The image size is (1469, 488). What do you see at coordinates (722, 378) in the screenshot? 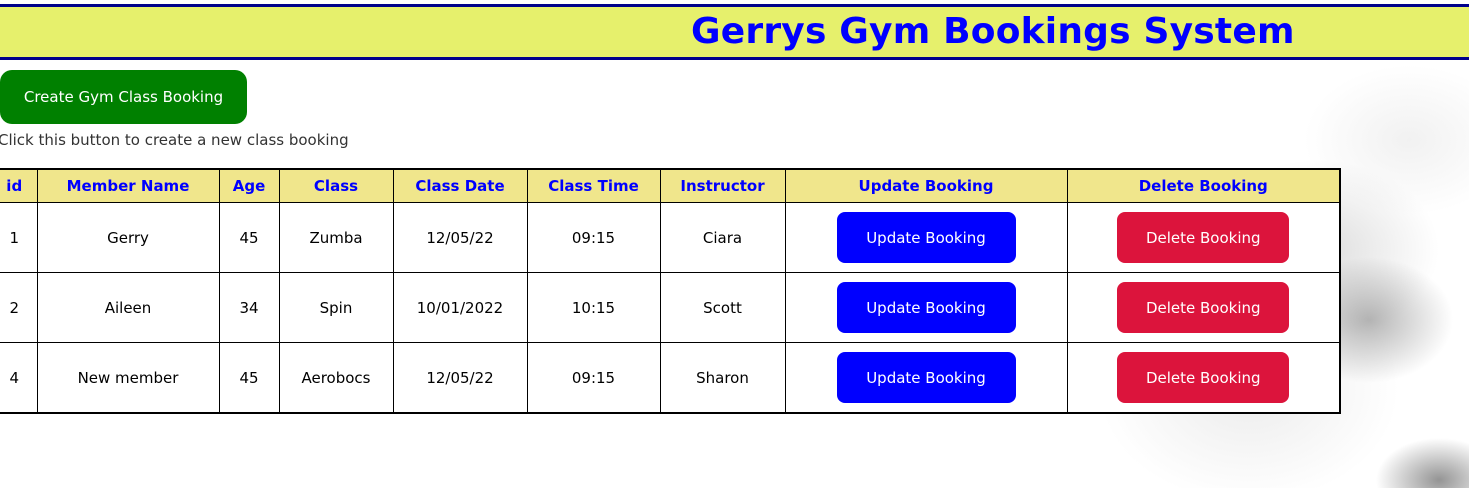
I see `cell-instructor: Sharon` at bounding box center [722, 378].